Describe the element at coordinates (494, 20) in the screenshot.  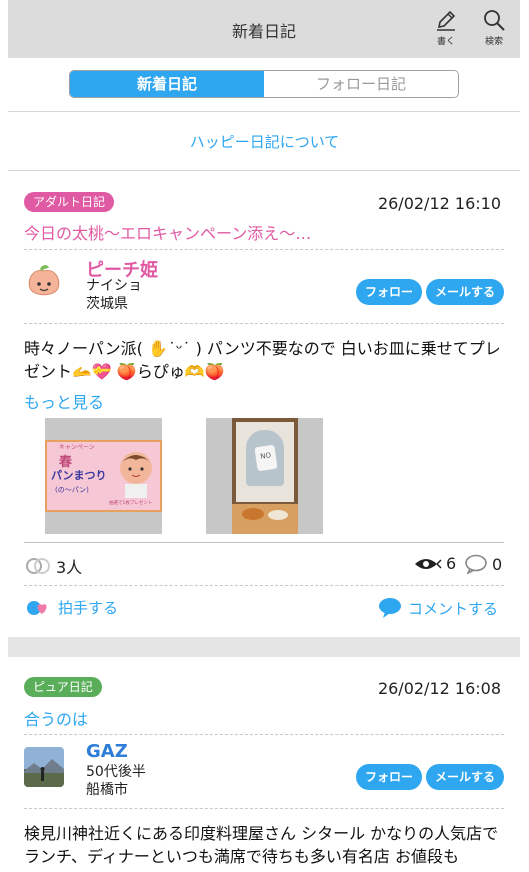
I see `search-icon` at that location.